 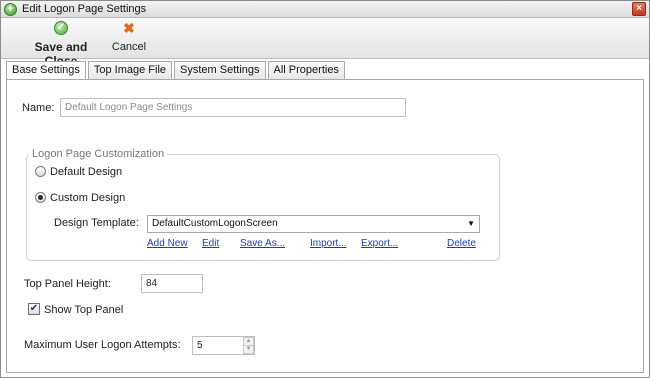 I want to click on top-panel-height-label: Top Panel Height:, so click(x=67, y=284).